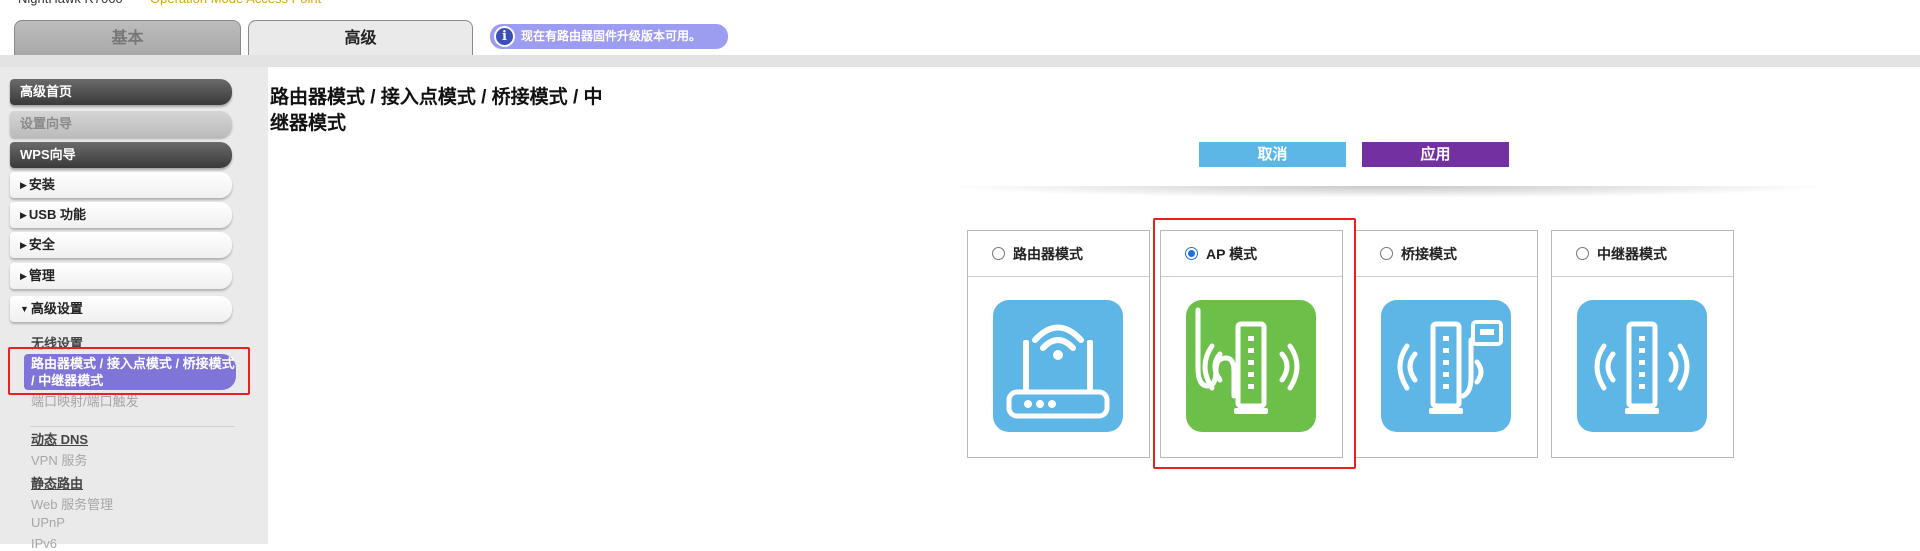 The width and height of the screenshot is (1920, 551). What do you see at coordinates (57, 214) in the screenshot?
I see `nav-usb-label: USB 功能` at bounding box center [57, 214].